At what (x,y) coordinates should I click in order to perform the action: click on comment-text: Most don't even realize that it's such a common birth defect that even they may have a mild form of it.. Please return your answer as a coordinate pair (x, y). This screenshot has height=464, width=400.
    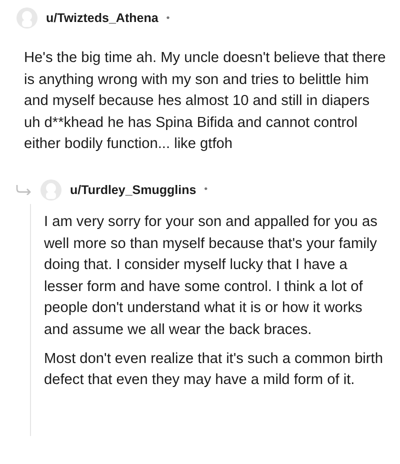
    Looking at the image, I should click on (214, 370).